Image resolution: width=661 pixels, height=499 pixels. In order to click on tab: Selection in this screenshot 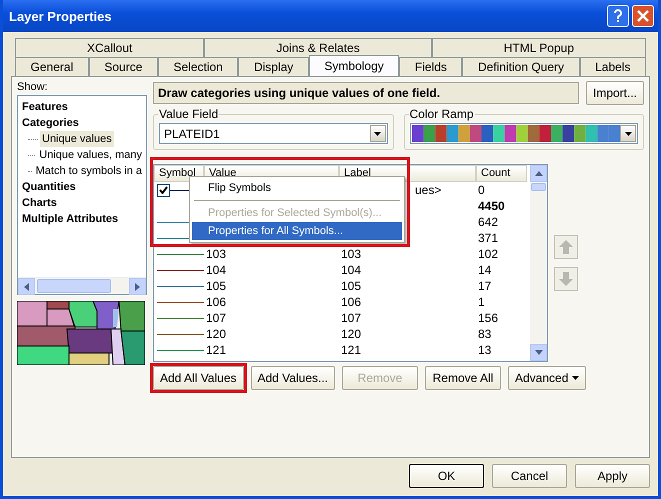, I will do `click(198, 66)`.